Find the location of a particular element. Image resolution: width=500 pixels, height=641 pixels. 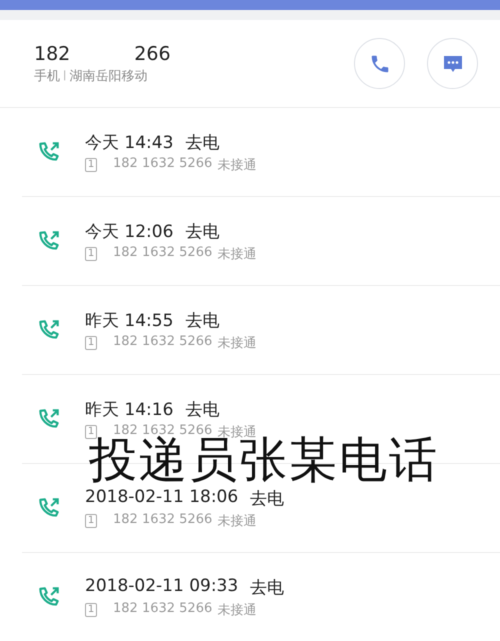

phone-number-start: 182 is located at coordinates (52, 53).